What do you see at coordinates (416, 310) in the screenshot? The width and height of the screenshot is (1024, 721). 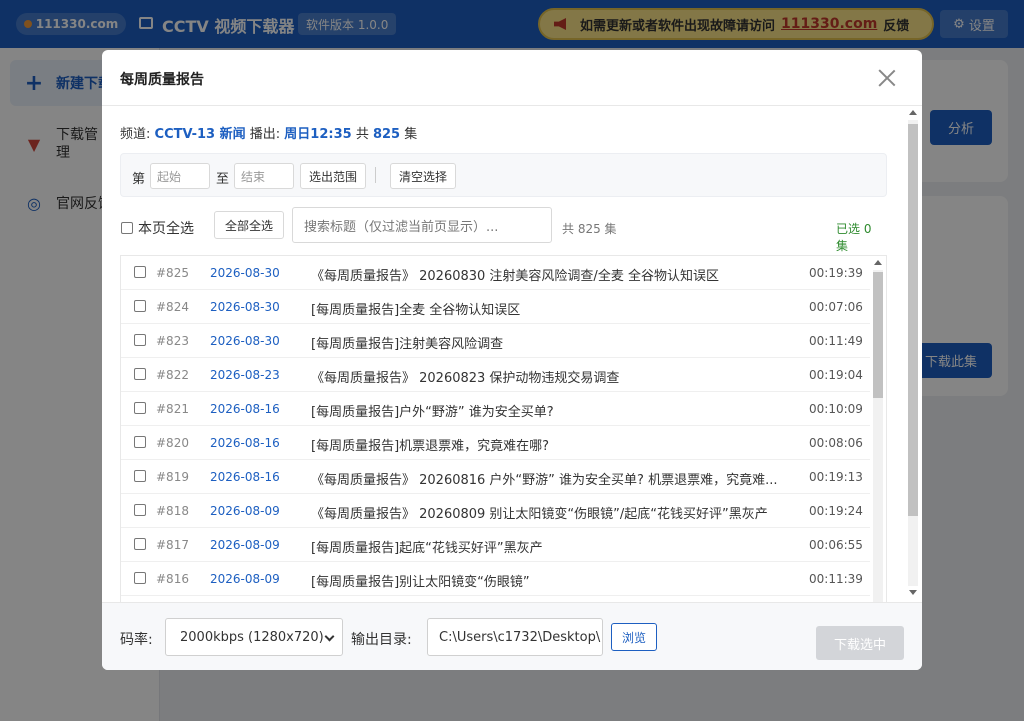 I see `episode-title: [每周质量报告]全麦 全谷物认知误区` at bounding box center [416, 310].